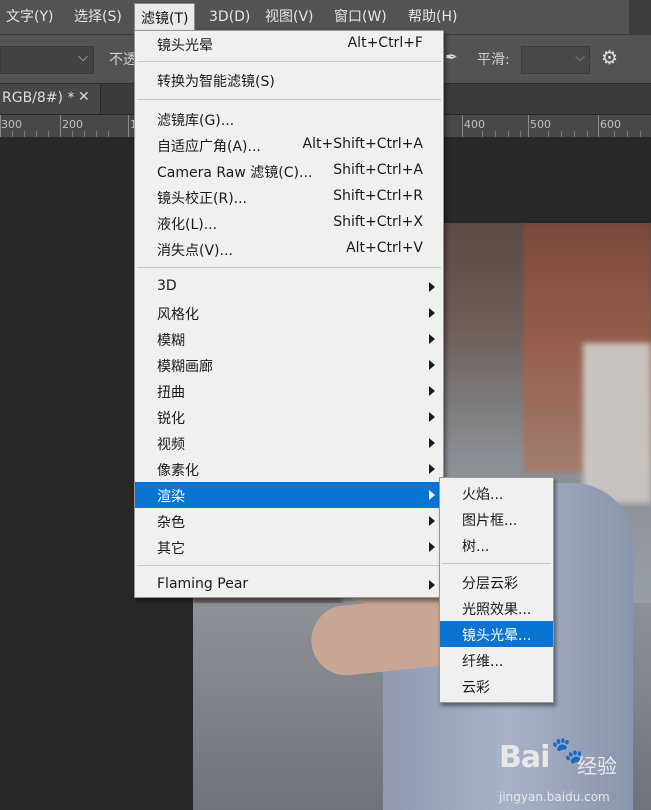 The width and height of the screenshot is (651, 810). Describe the element at coordinates (524, 757) in the screenshot. I see `watermark-logo: Bai` at that location.